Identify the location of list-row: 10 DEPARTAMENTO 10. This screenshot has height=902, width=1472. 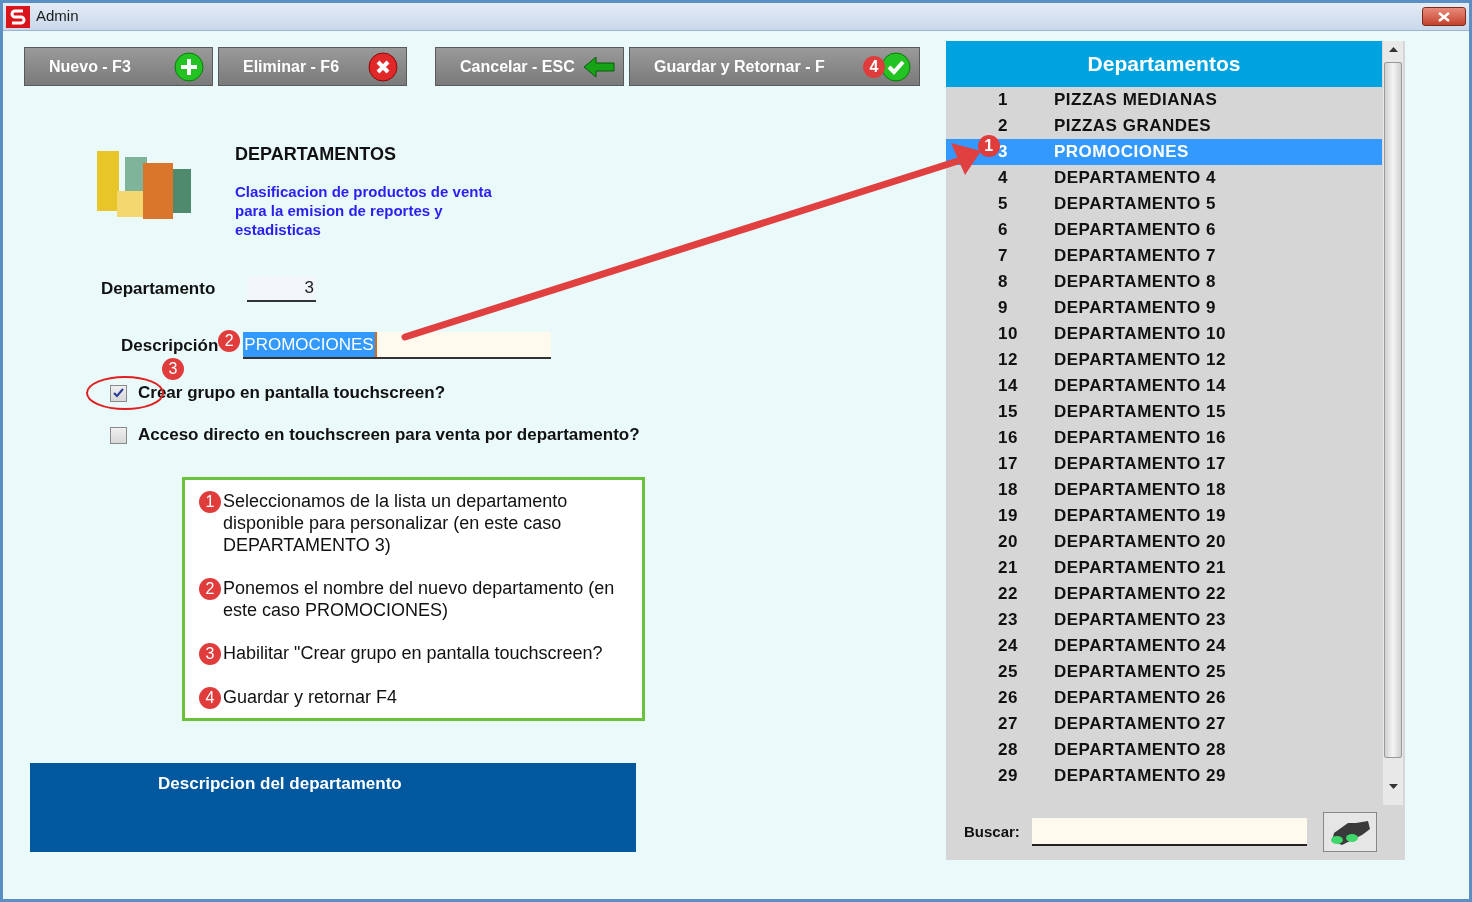
(1164, 334).